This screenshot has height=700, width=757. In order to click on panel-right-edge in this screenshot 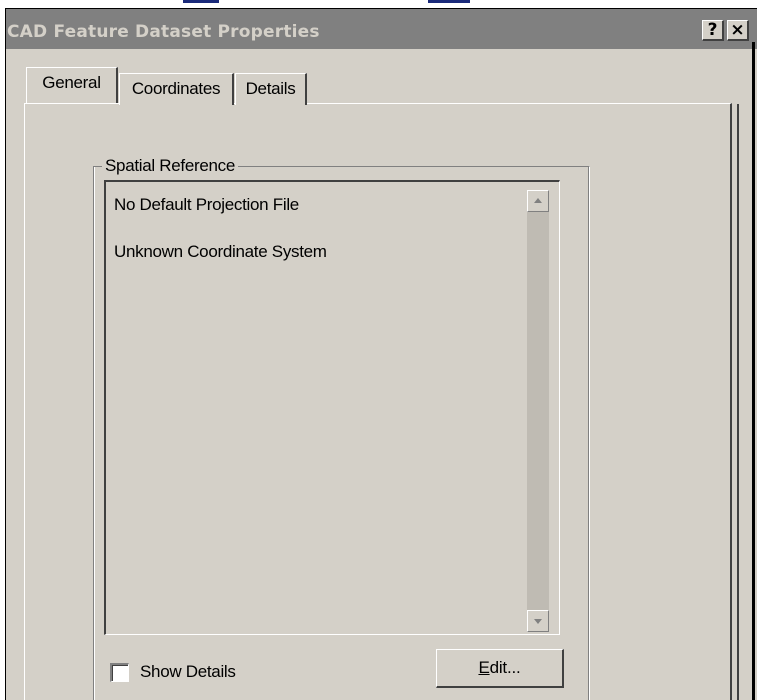, I will do `click(738, 402)`.